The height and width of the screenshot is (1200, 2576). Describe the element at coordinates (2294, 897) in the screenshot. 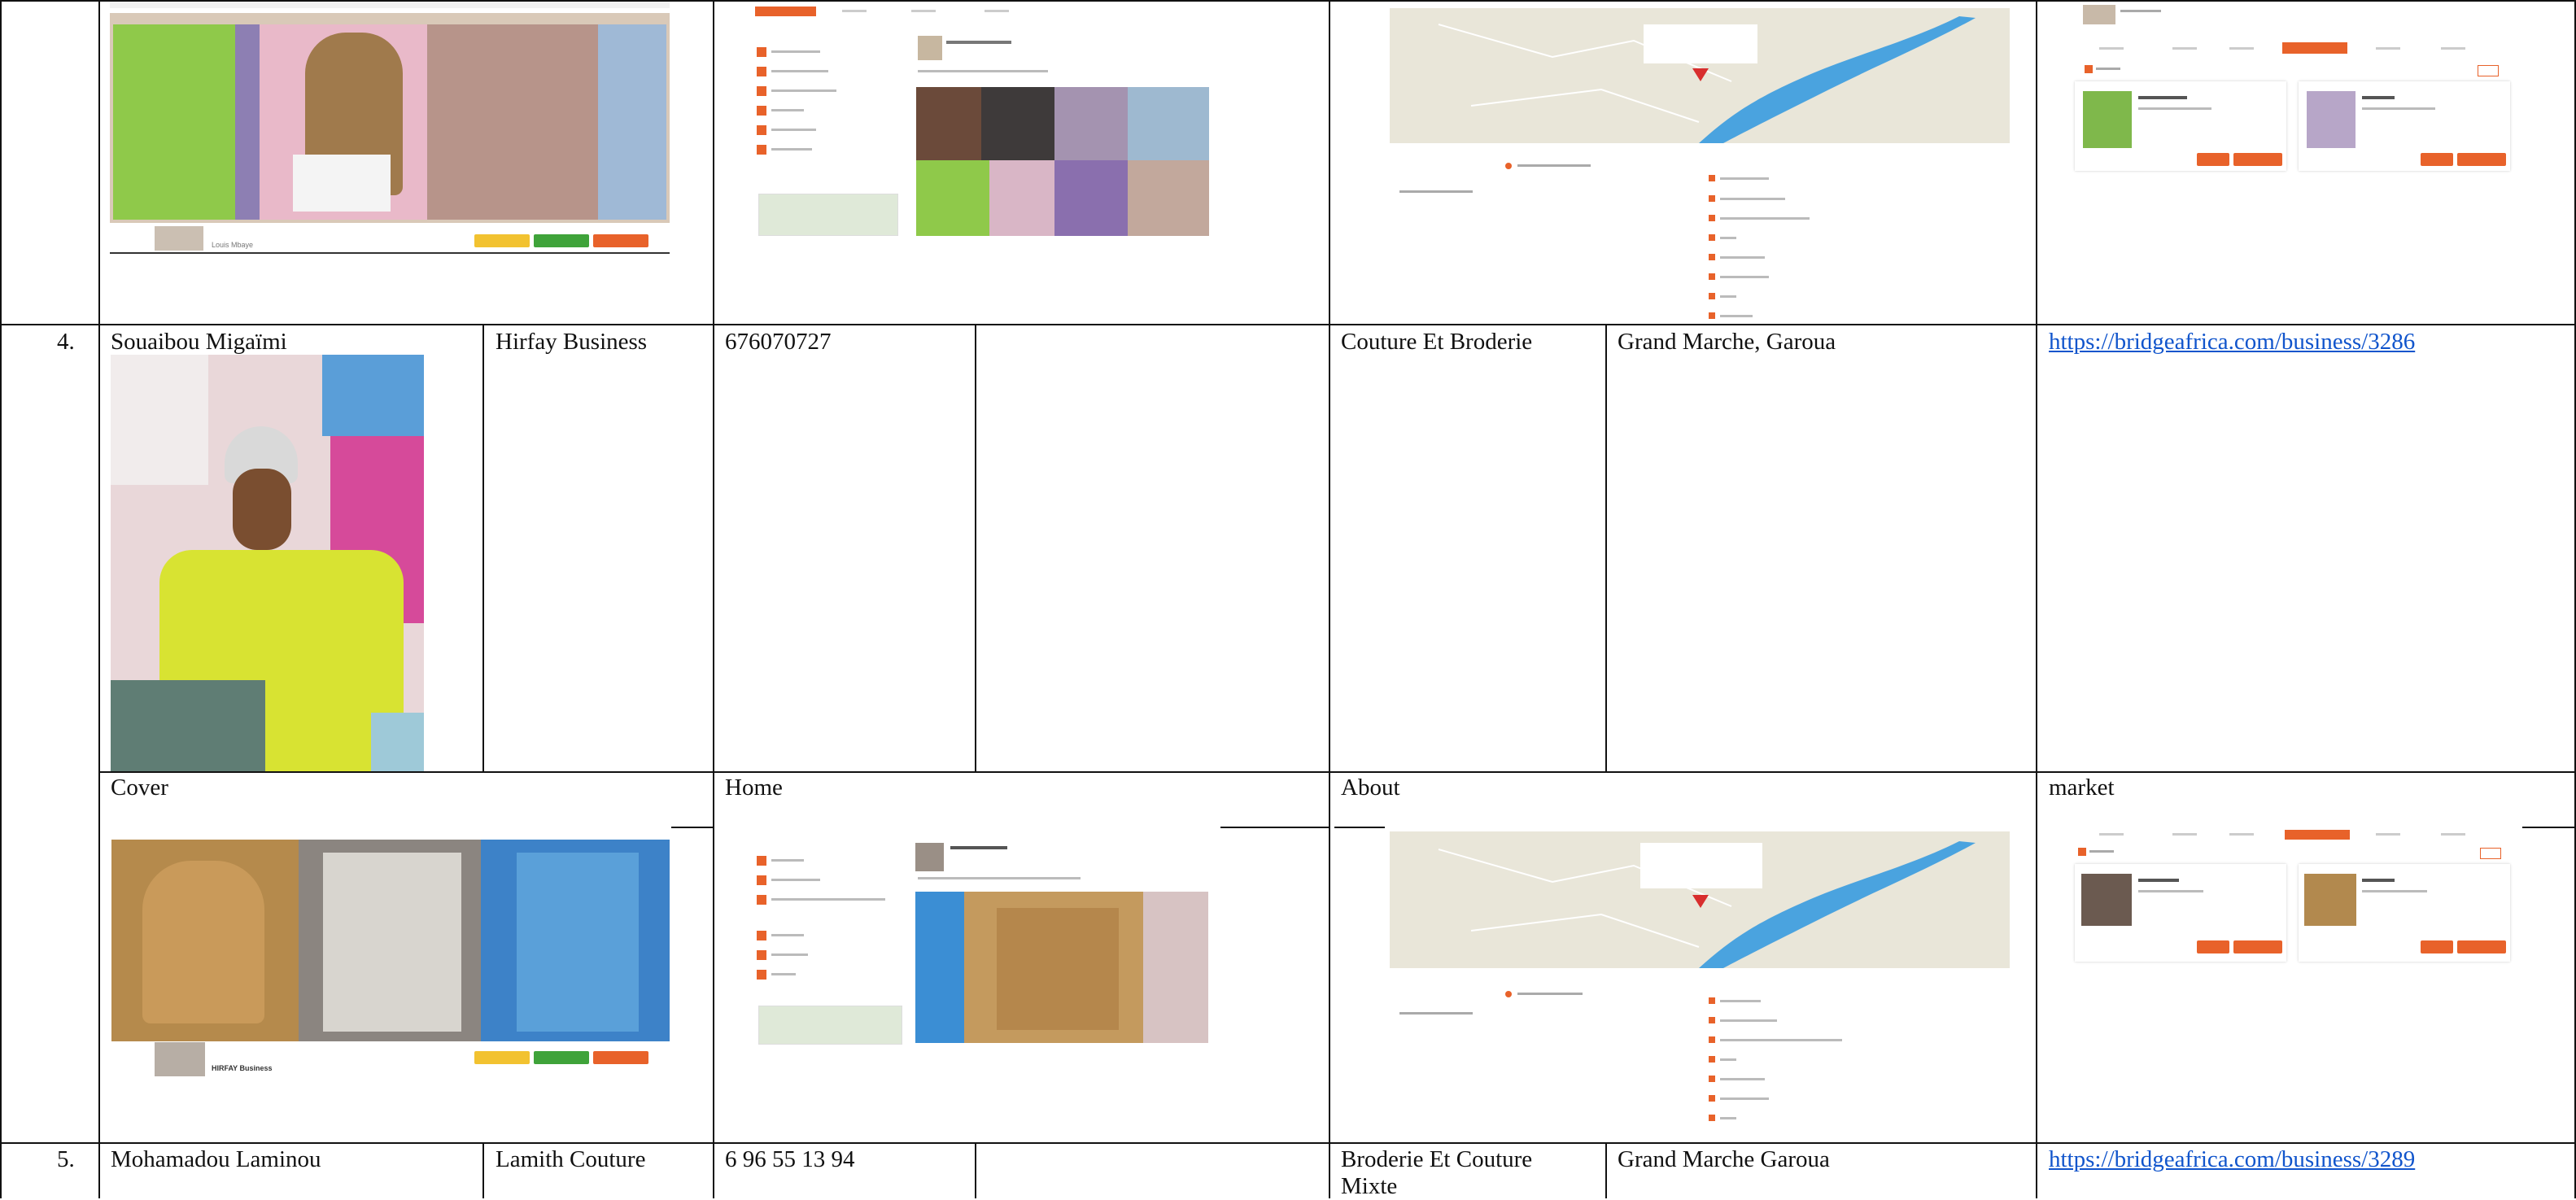

I see `market-screenshot` at that location.